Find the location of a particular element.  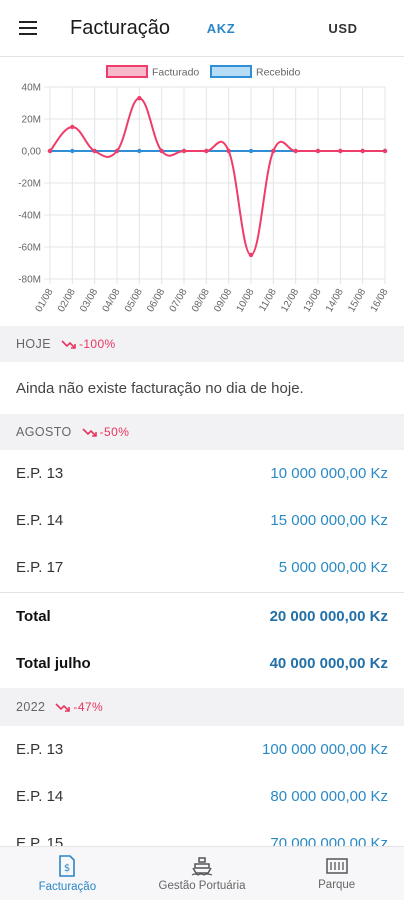

y-tick-label: -60M is located at coordinates (29, 248).